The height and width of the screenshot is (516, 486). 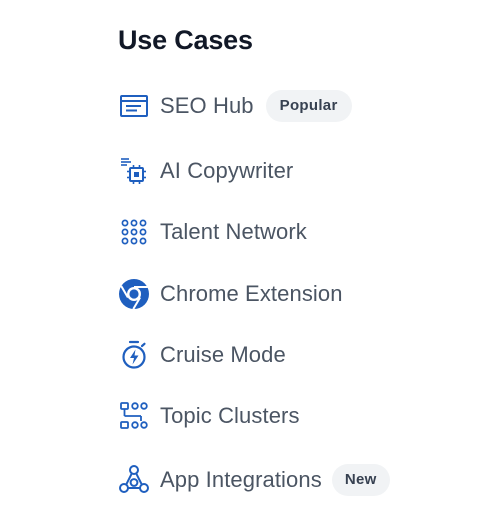 I want to click on chrome-icon, so click(x=134, y=294).